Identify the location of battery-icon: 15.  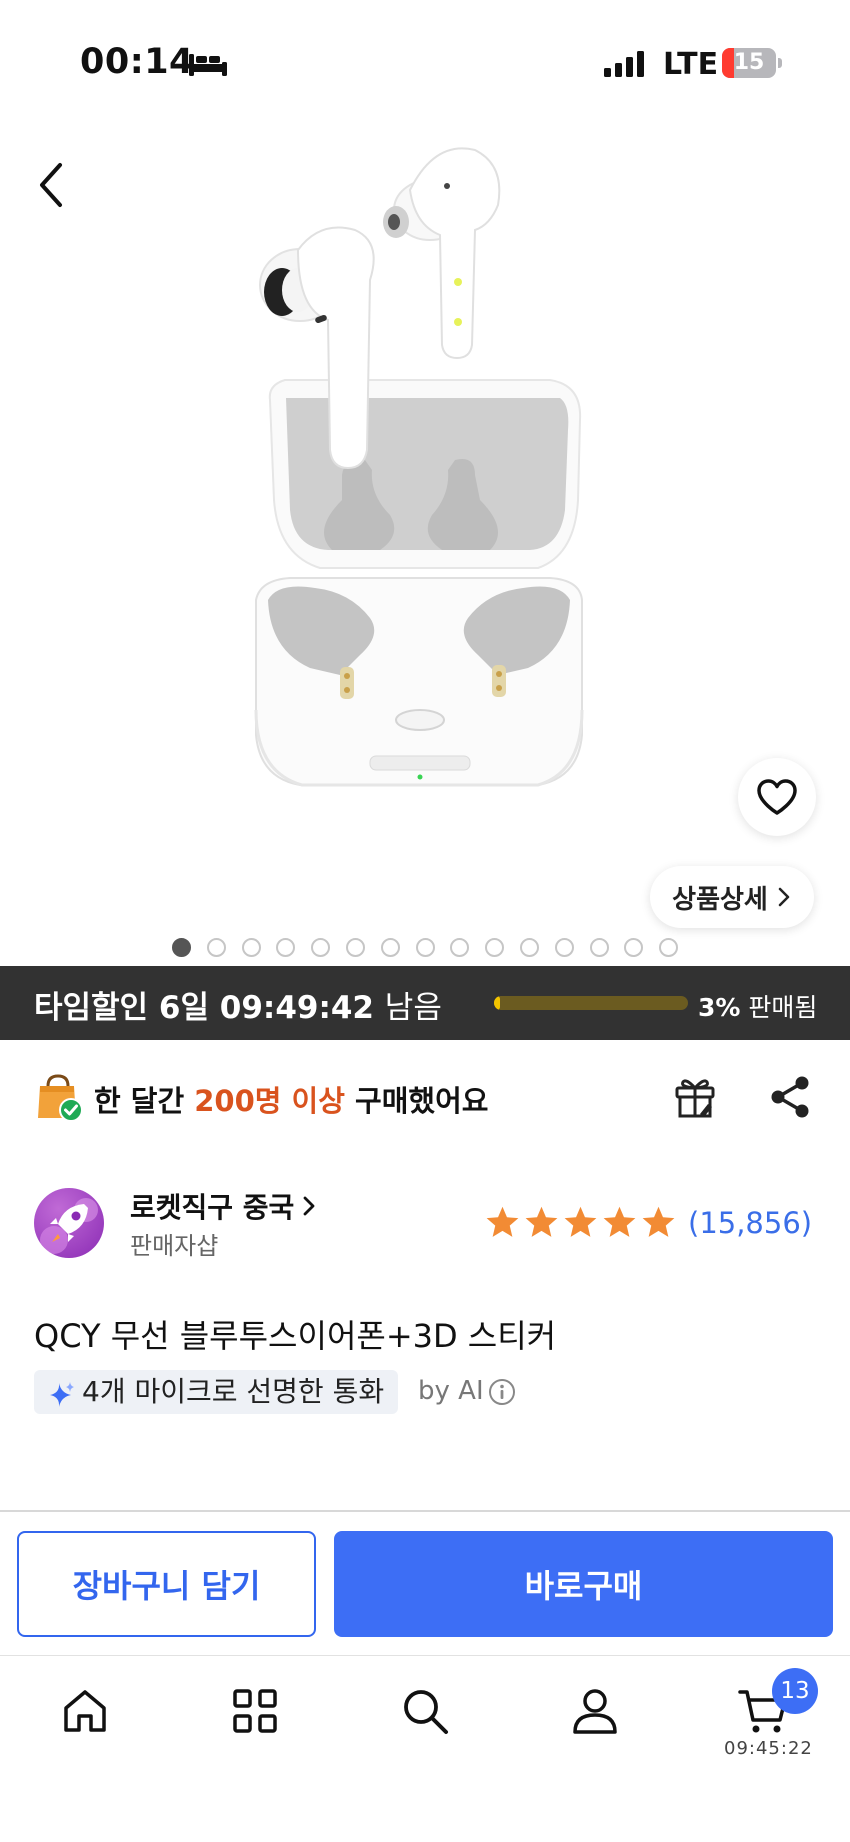
(752, 63).